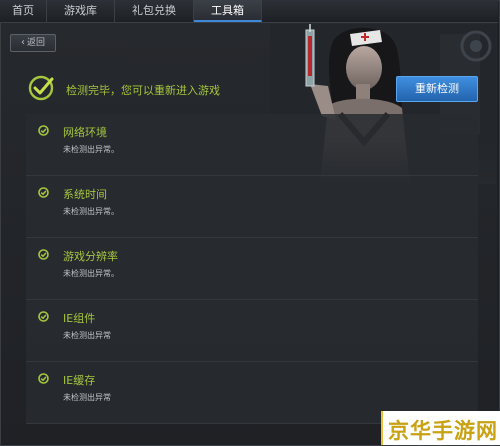 The width and height of the screenshot is (500, 446). What do you see at coordinates (252, 207) in the screenshot?
I see `check-item-system-time: 系统时间 未检测出异常。` at bounding box center [252, 207].